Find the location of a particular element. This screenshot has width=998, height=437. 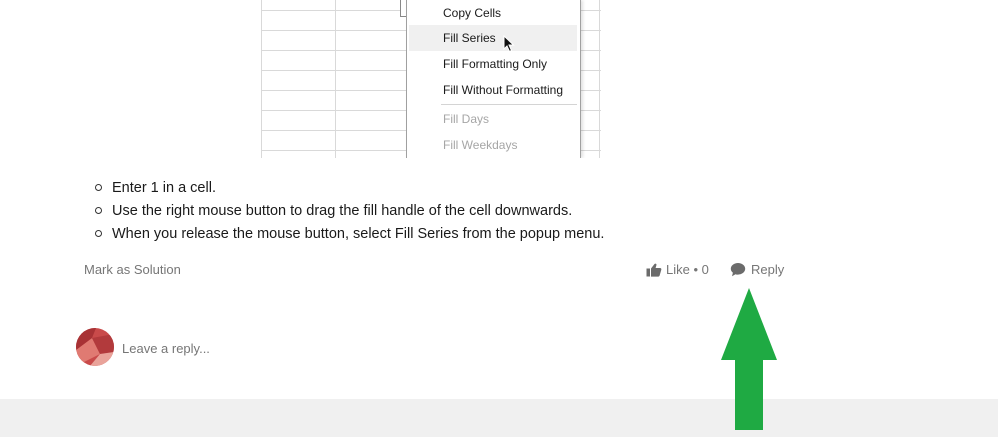

mark-as-solution-link: Mark as Solution is located at coordinates (132, 269).